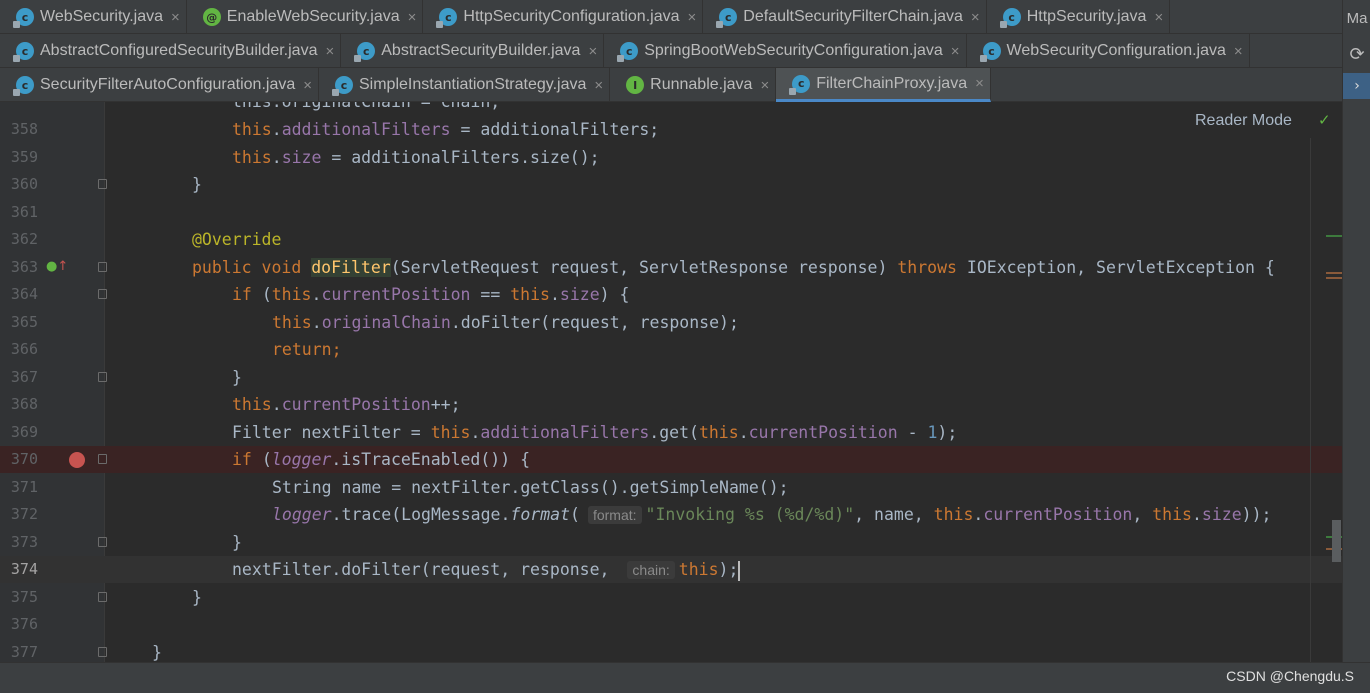 This screenshot has width=1370, height=693. I want to click on code-line: 366 return;, so click(671, 349).